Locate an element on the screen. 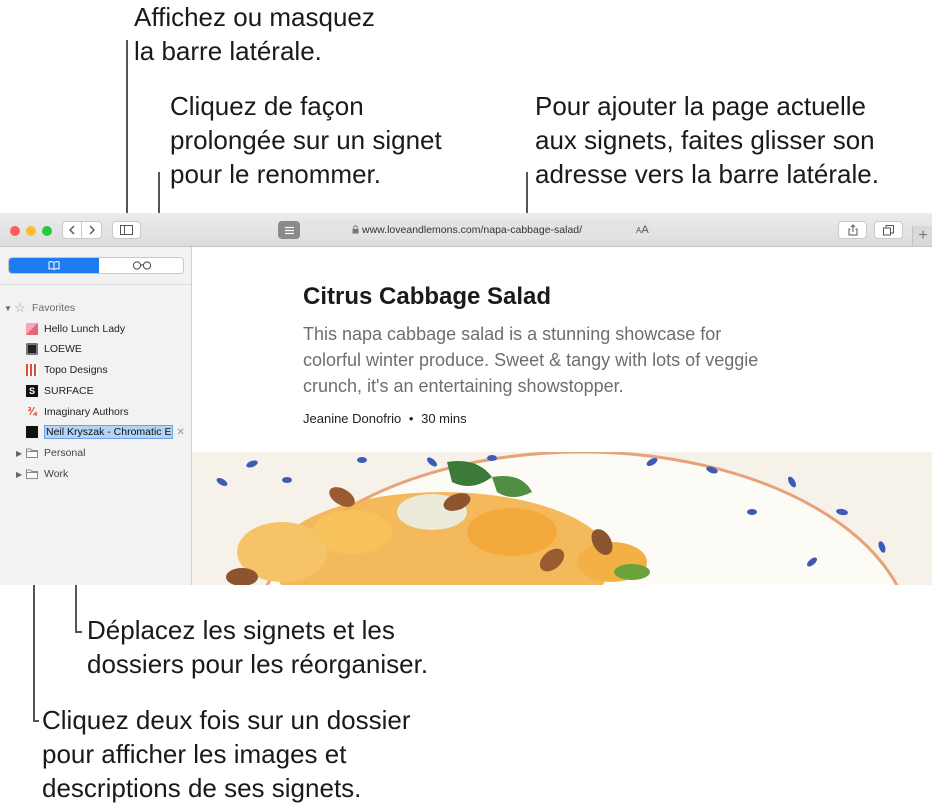  reading-list-icon is located at coordinates (142, 265).